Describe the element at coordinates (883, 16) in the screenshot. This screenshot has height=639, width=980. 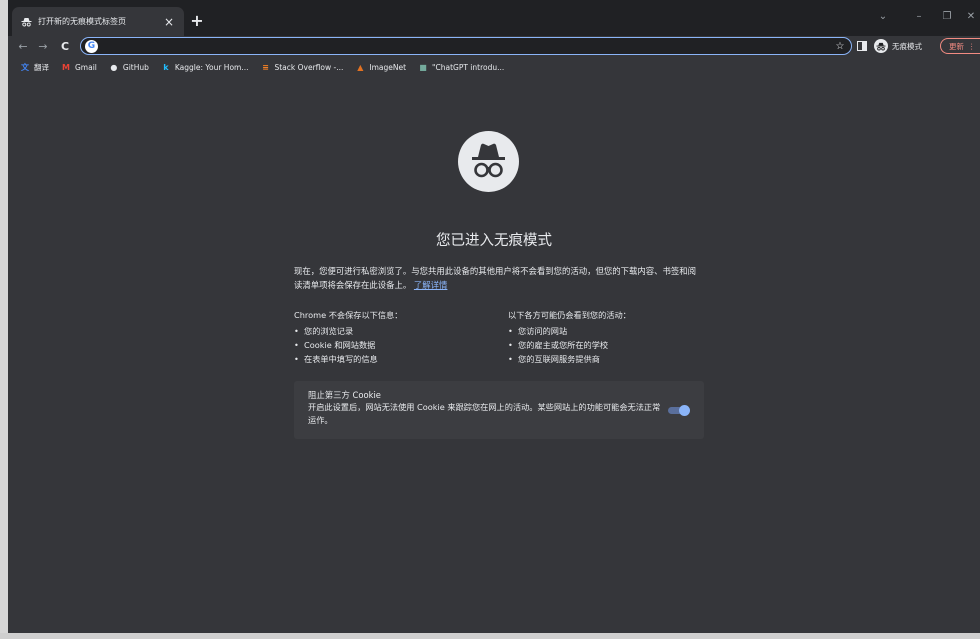
I see `tab-search-chevron-icon: ⌄` at that location.